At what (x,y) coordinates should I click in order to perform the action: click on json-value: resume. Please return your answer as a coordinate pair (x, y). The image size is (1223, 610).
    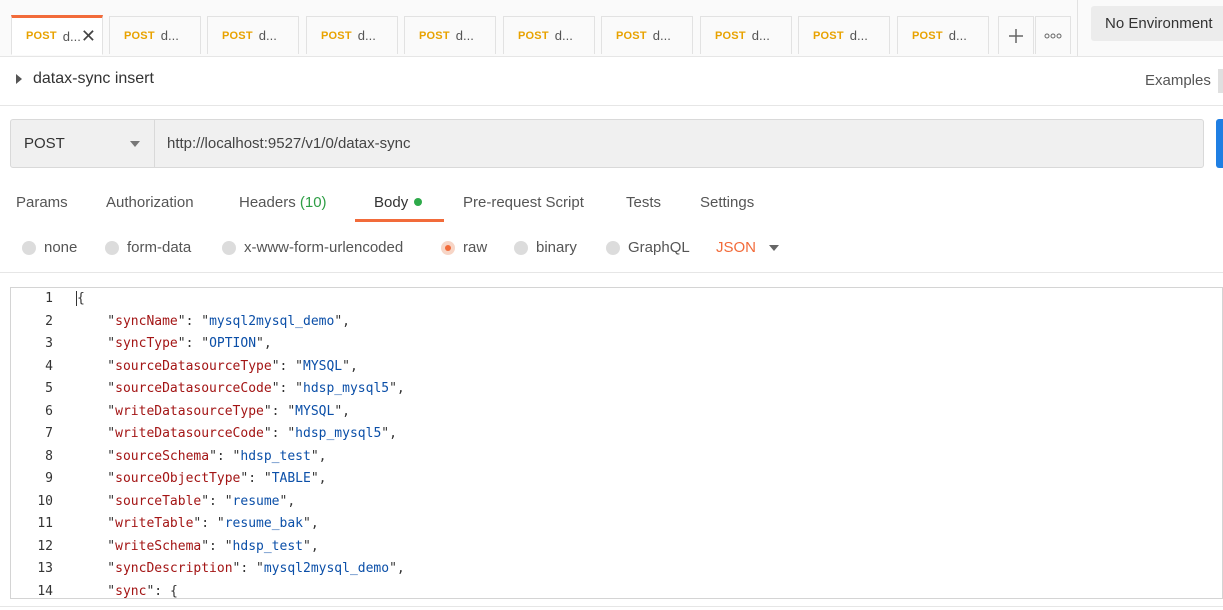
    Looking at the image, I should click on (256, 501).